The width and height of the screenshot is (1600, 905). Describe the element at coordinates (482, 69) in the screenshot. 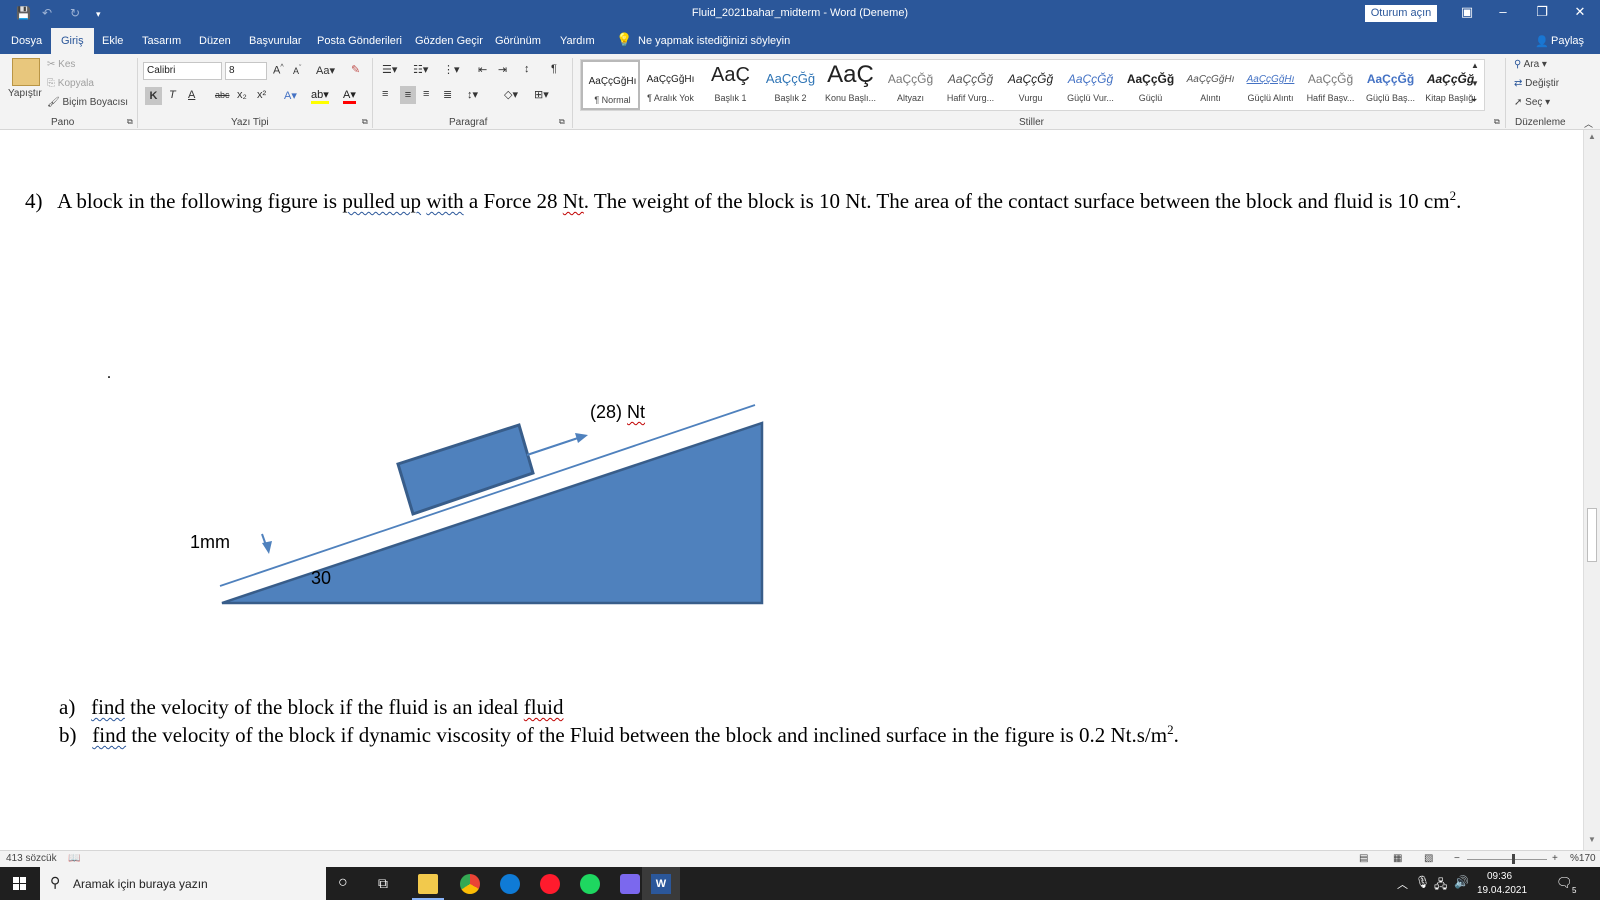

I see `decrease-indent-icon: ⇤` at that location.